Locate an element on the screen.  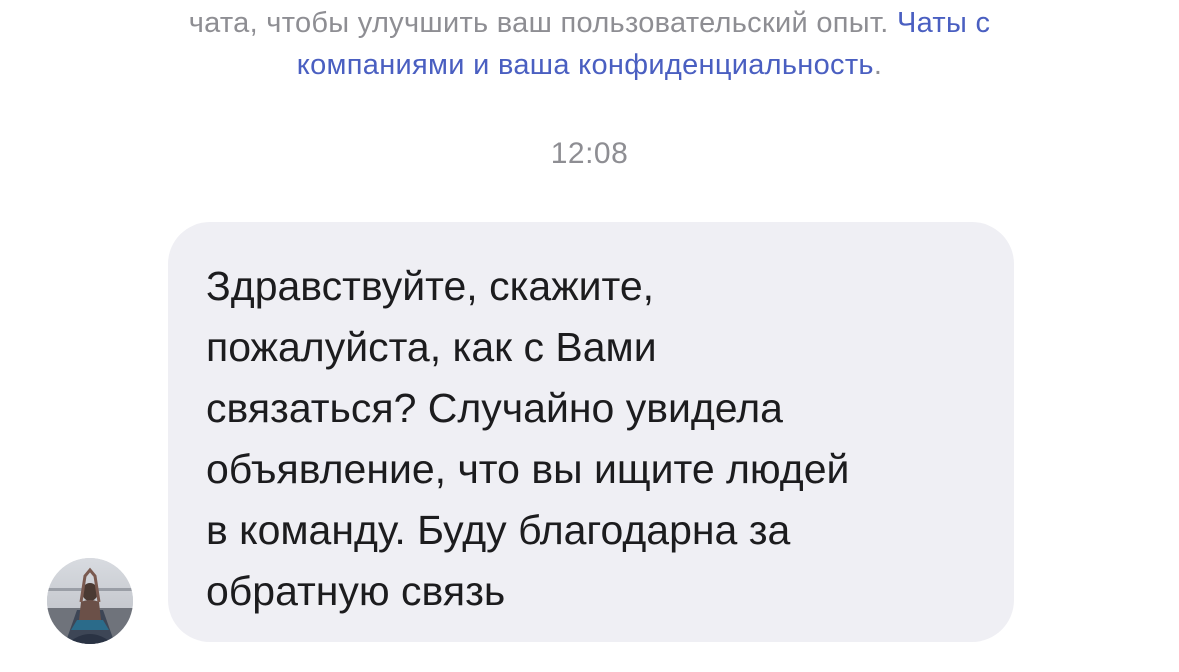
privacy-notice-end: . is located at coordinates (878, 65).